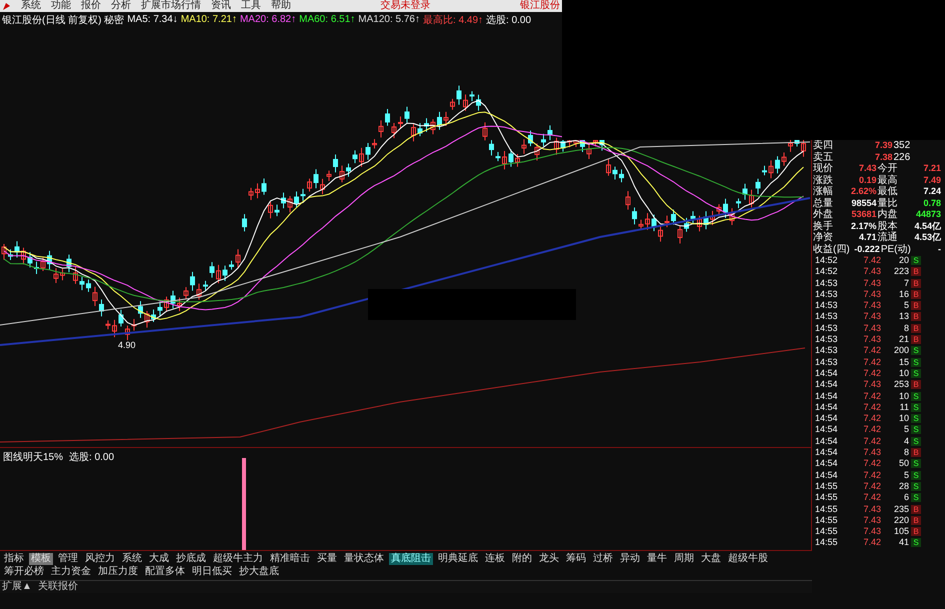 Image resolution: width=945 pixels, height=609 pixels. What do you see at coordinates (903, 418) in the screenshot?
I see `tick-volume: 10` at bounding box center [903, 418].